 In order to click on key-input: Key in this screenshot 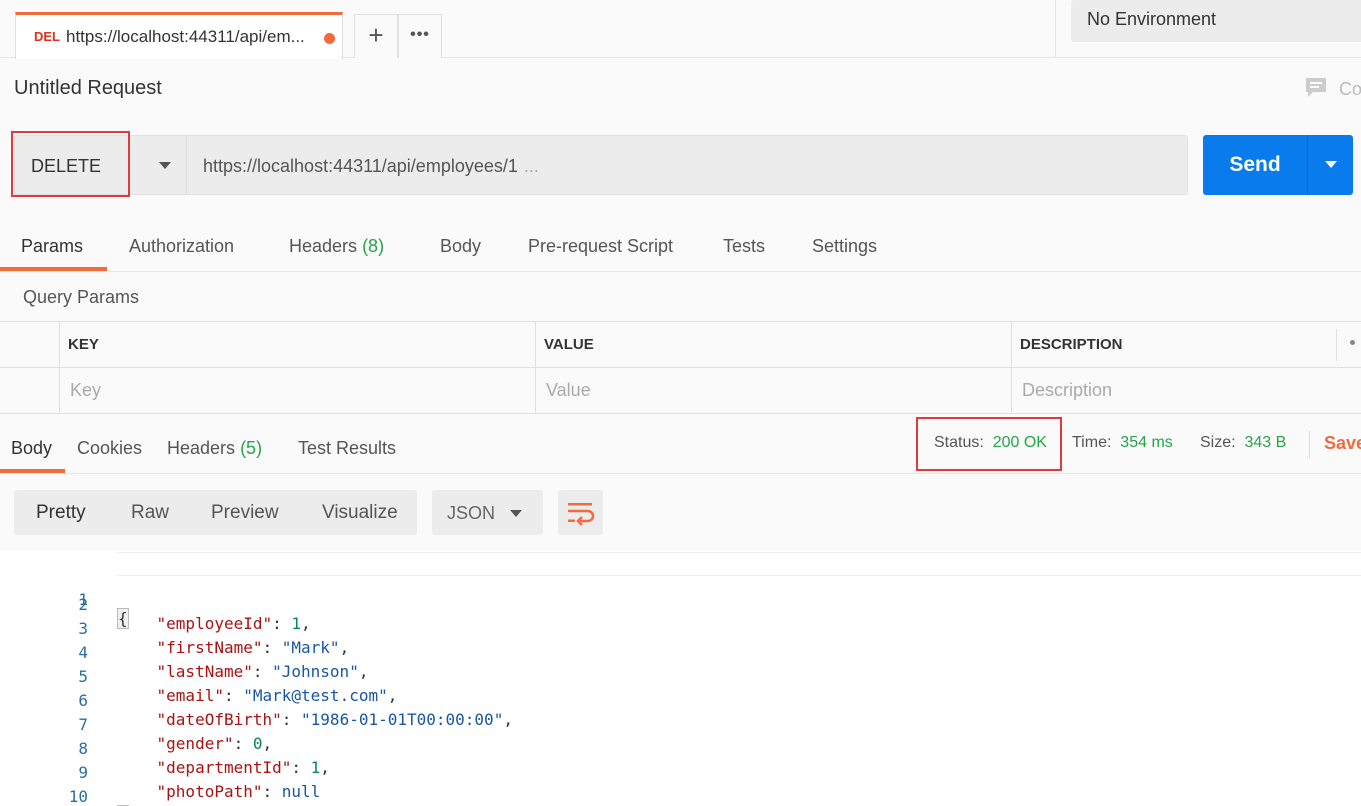, I will do `click(85, 390)`.